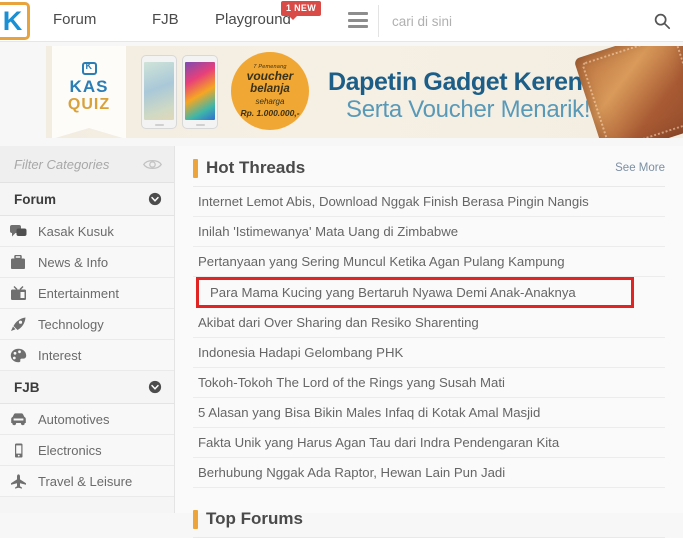  What do you see at coordinates (256, 167) in the screenshot?
I see `hot-threads-title: Hot Threads` at bounding box center [256, 167].